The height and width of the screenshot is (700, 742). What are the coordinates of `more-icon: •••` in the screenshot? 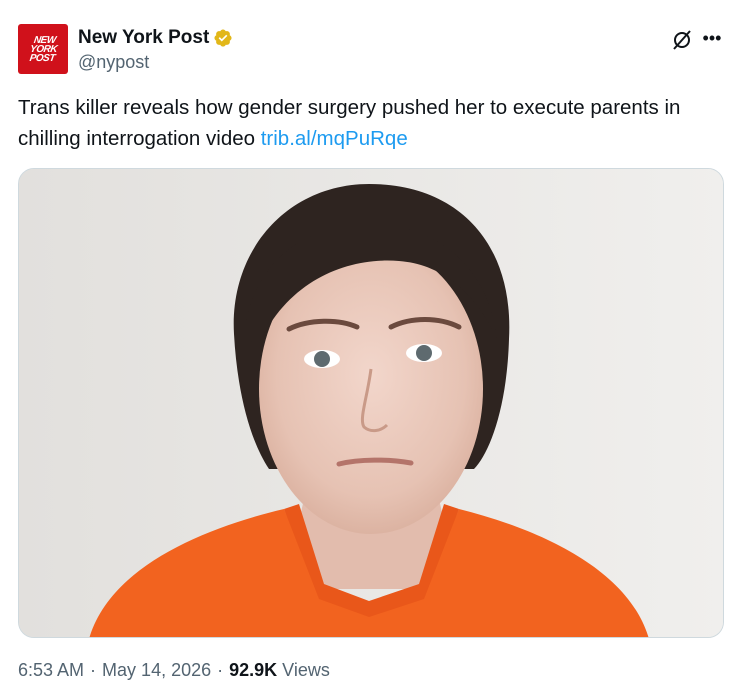 It's located at (712, 40).